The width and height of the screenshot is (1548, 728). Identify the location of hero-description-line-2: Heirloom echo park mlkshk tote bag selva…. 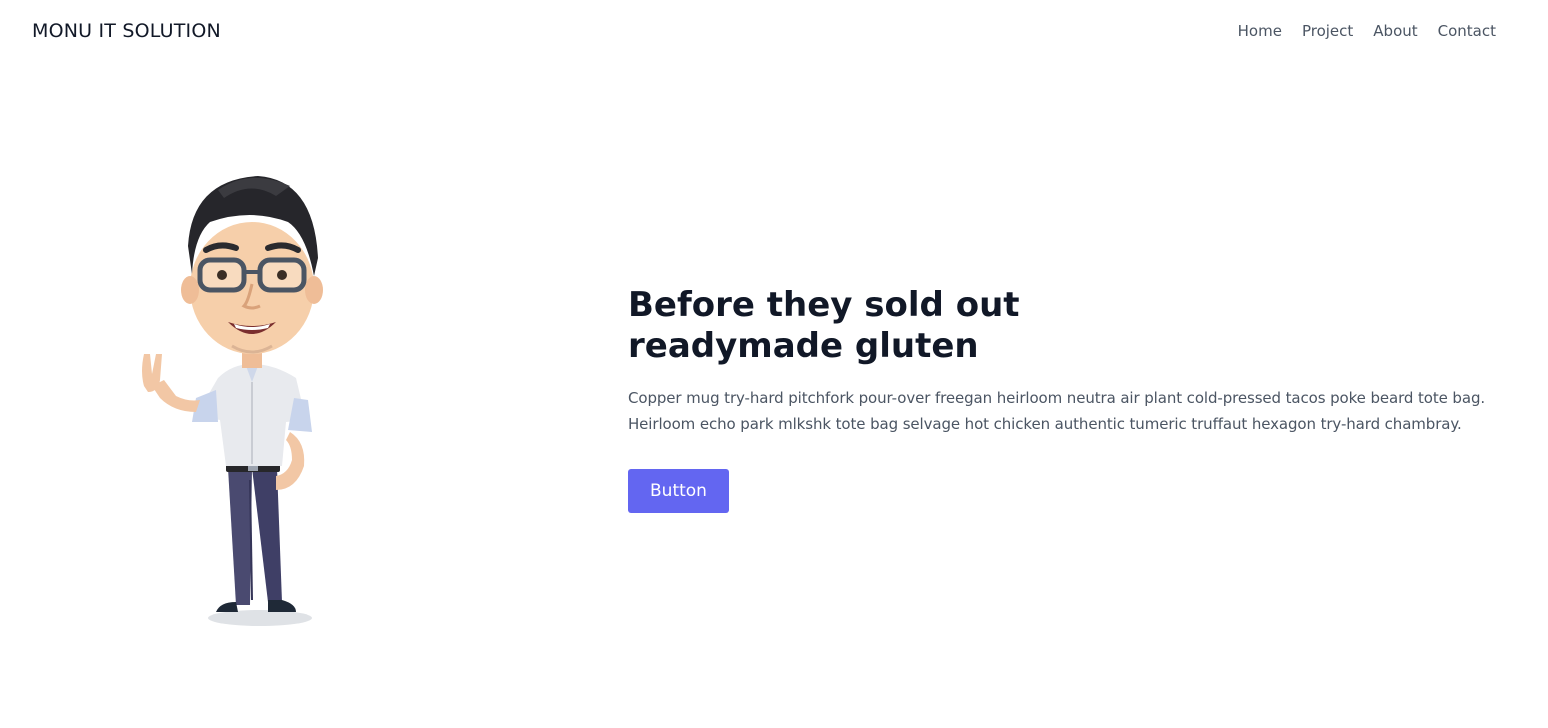
(1045, 424).